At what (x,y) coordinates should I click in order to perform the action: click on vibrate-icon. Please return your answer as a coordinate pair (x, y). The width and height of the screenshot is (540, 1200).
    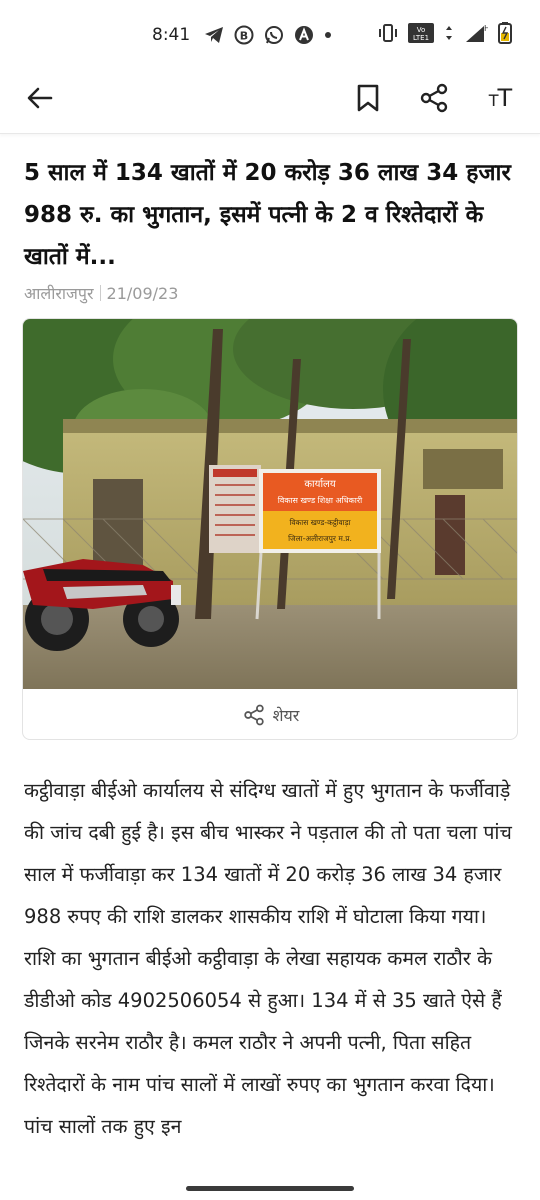
    Looking at the image, I should click on (388, 35).